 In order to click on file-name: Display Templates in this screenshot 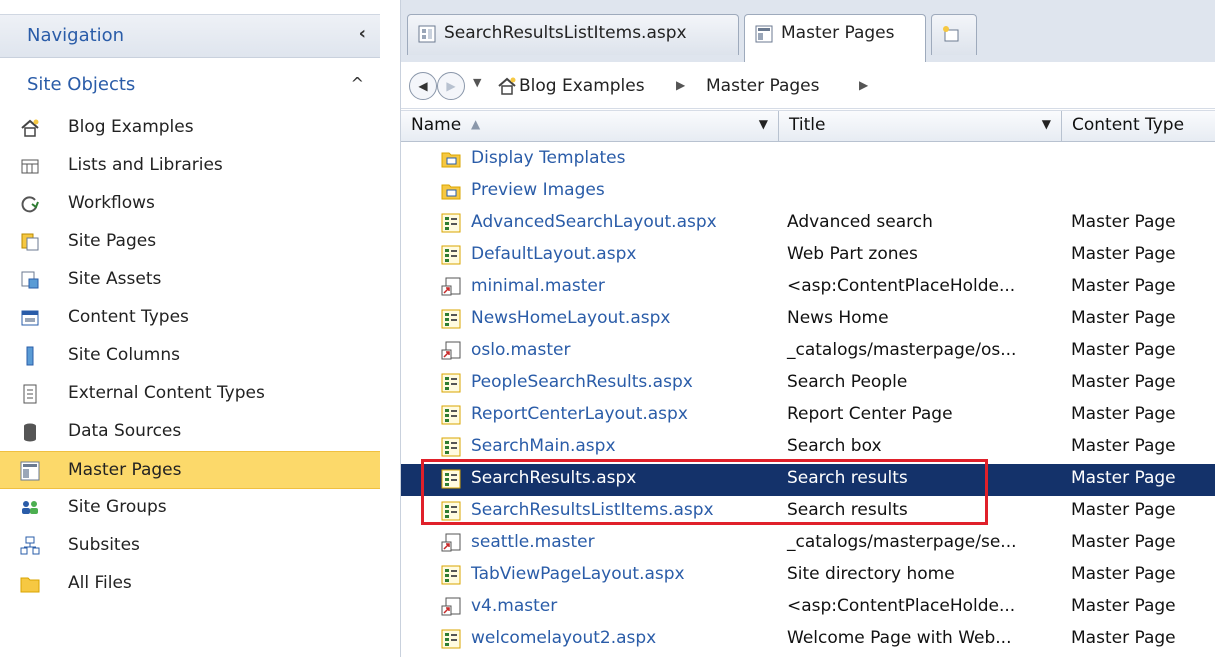, I will do `click(548, 158)`.